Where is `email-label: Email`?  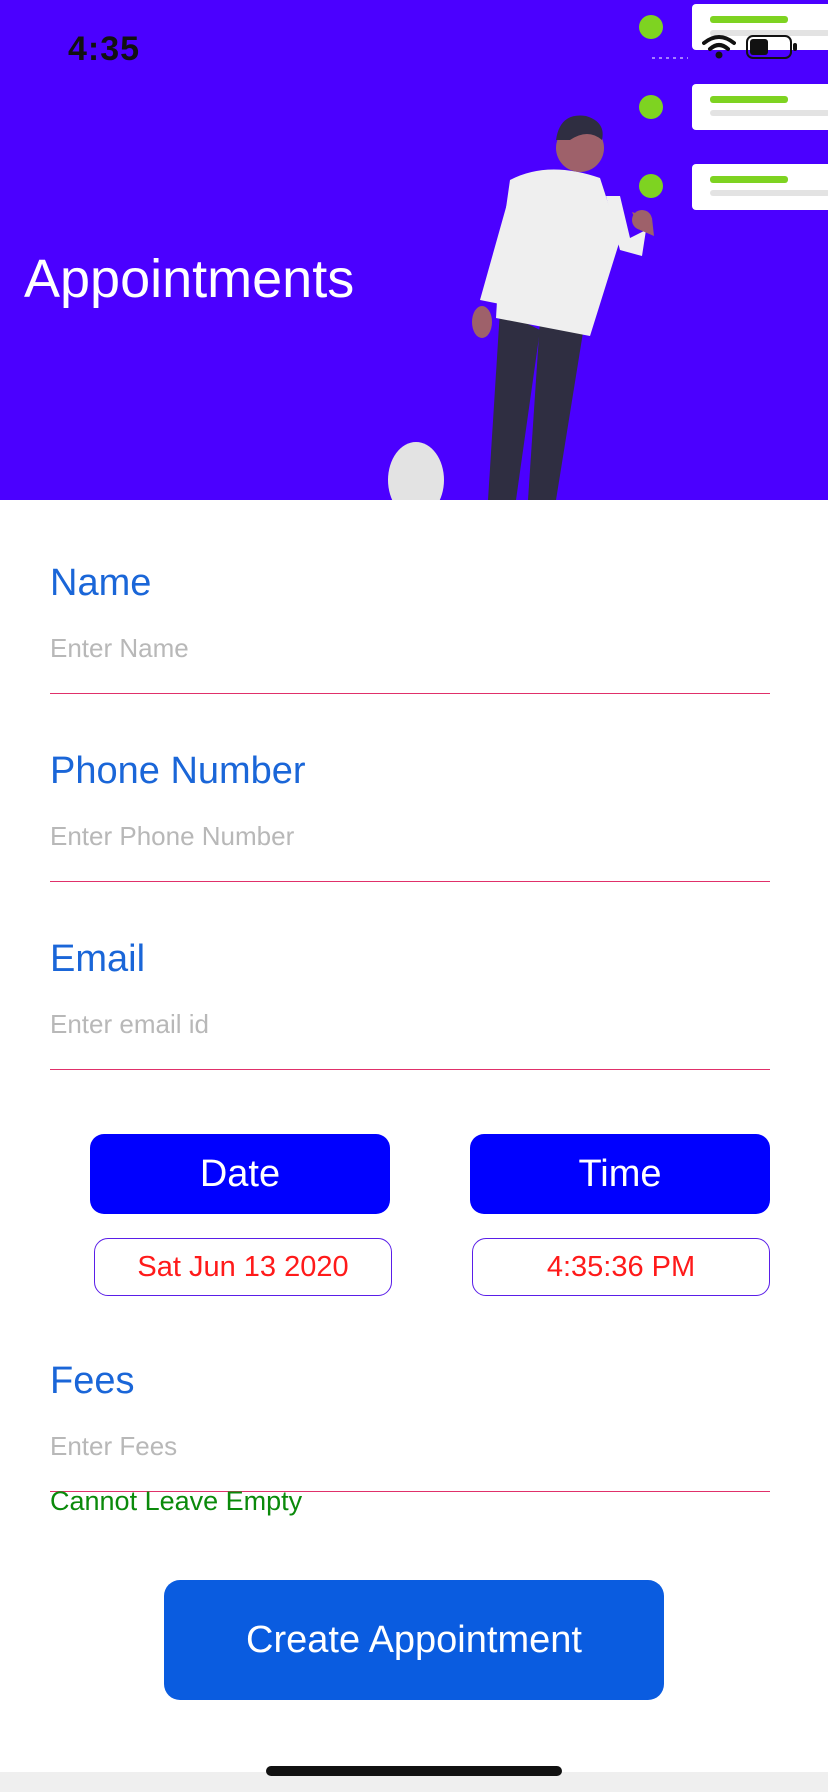
email-label: Email is located at coordinates (98, 959).